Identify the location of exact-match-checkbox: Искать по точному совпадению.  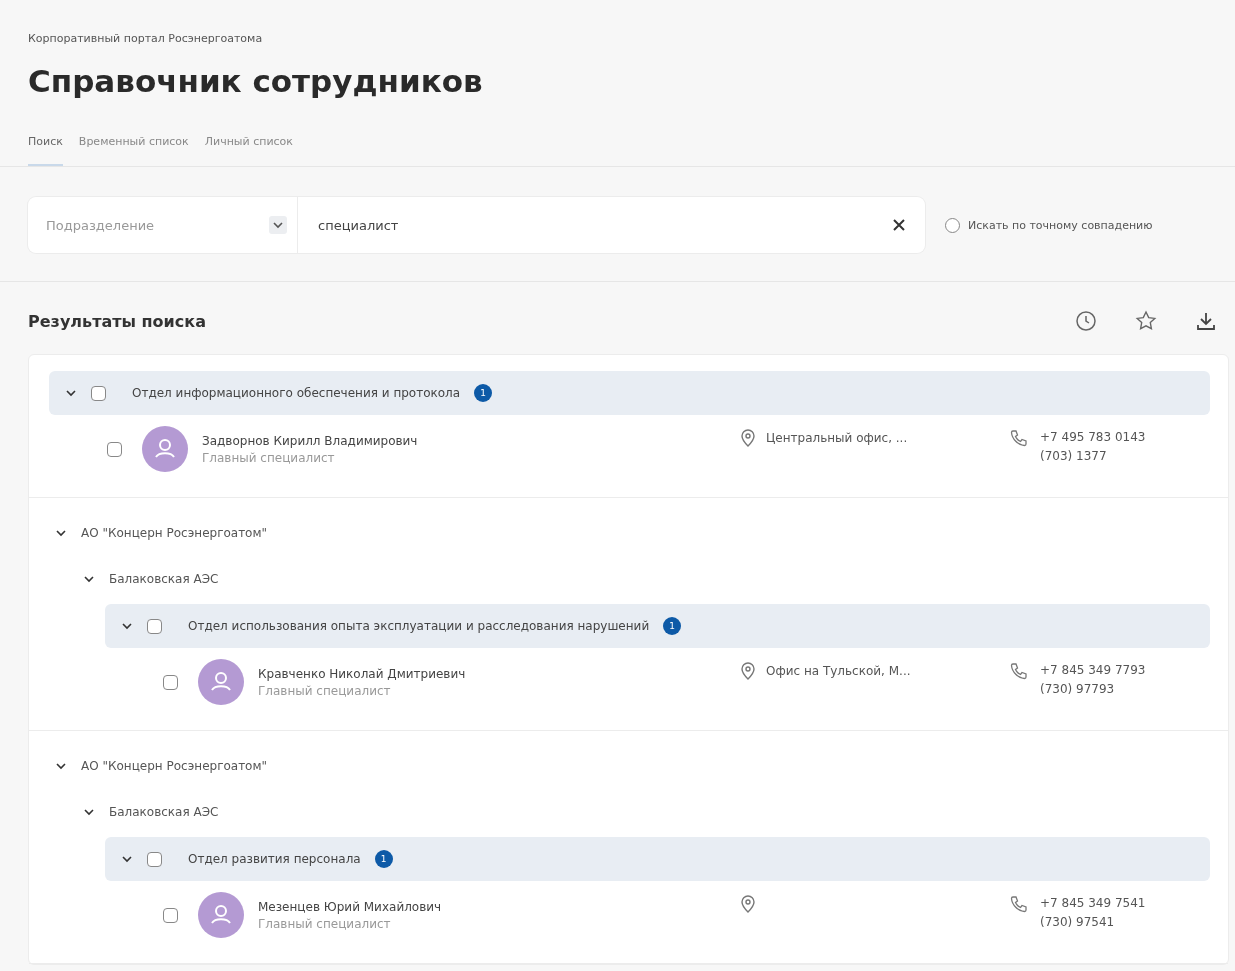
(1049, 225).